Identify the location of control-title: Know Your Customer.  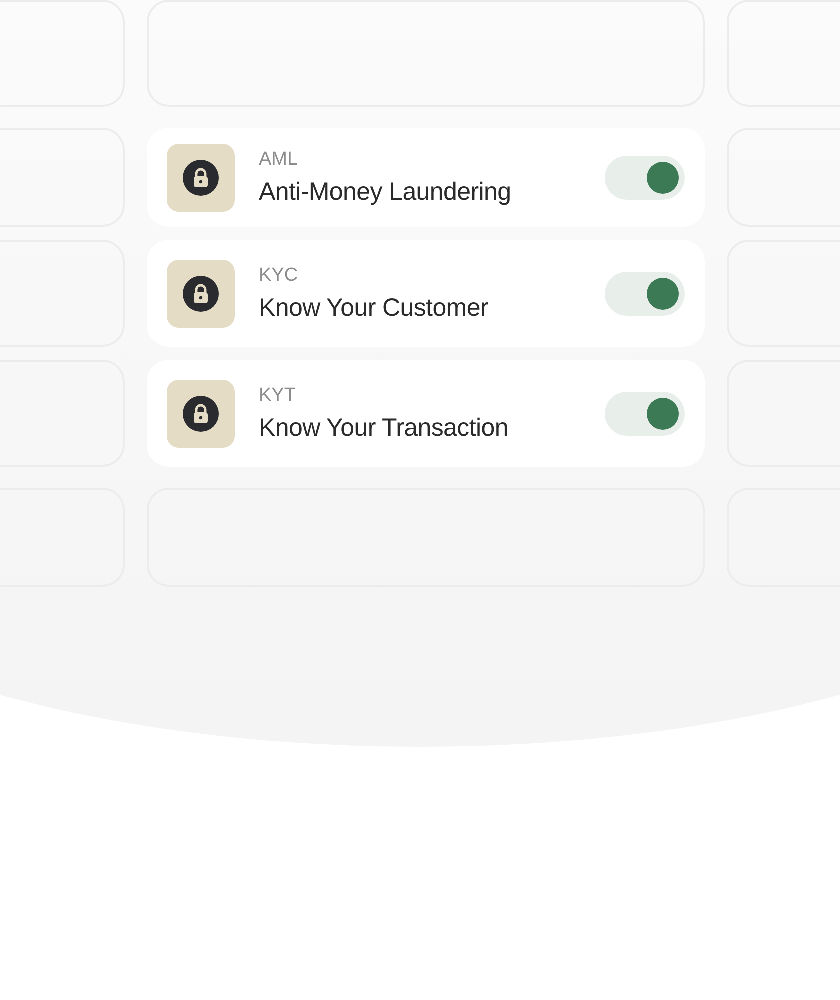
(374, 308).